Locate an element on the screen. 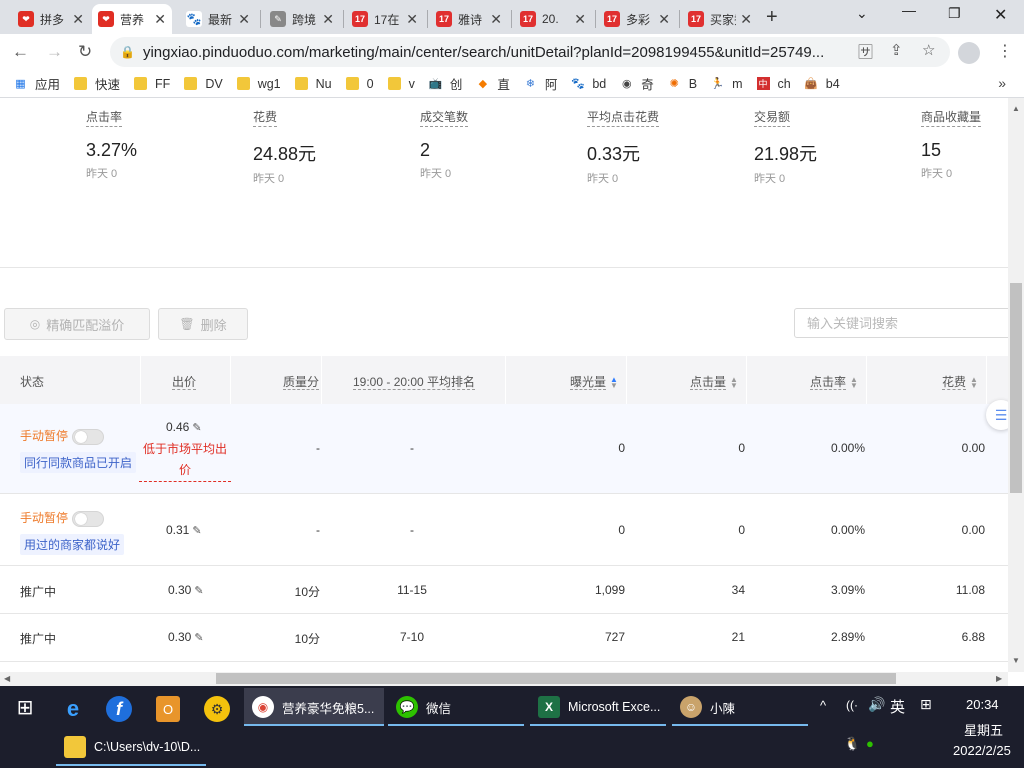  bookmark-folder: wg1 is located at coordinates (258, 84).